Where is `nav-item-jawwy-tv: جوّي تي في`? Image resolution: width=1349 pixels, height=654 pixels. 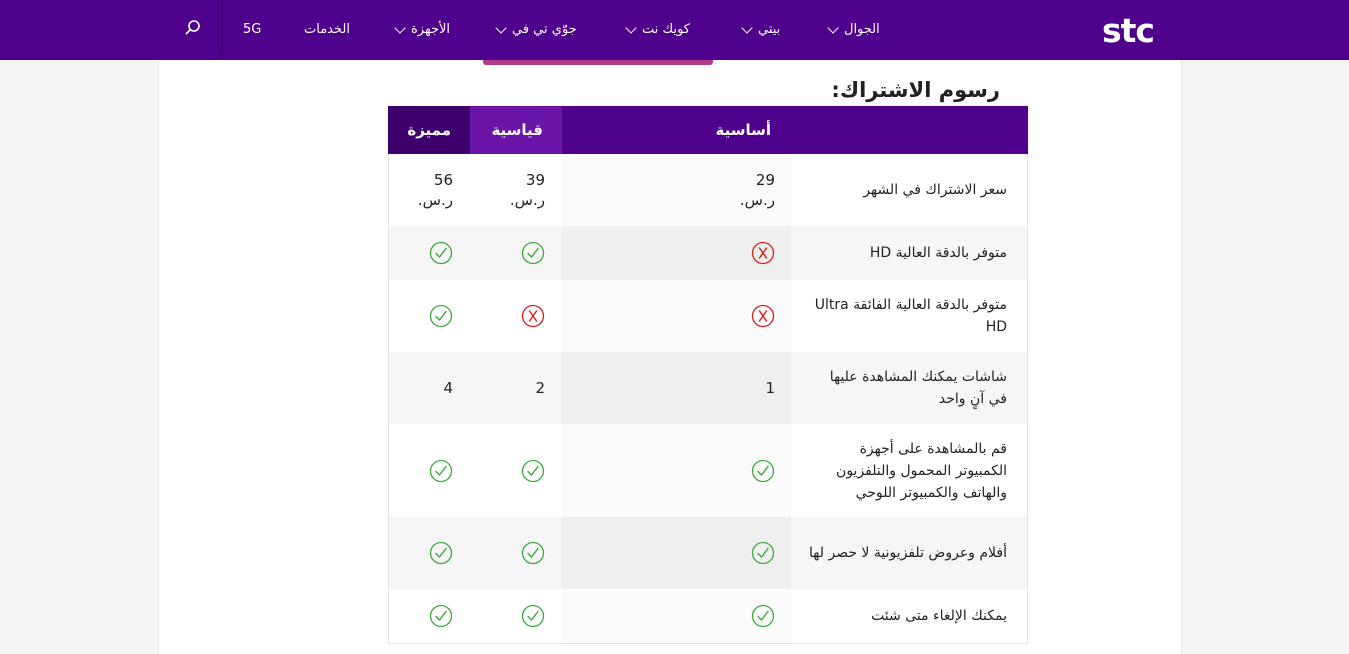 nav-item-jawwy-tv: جوّي تي في is located at coordinates (536, 30).